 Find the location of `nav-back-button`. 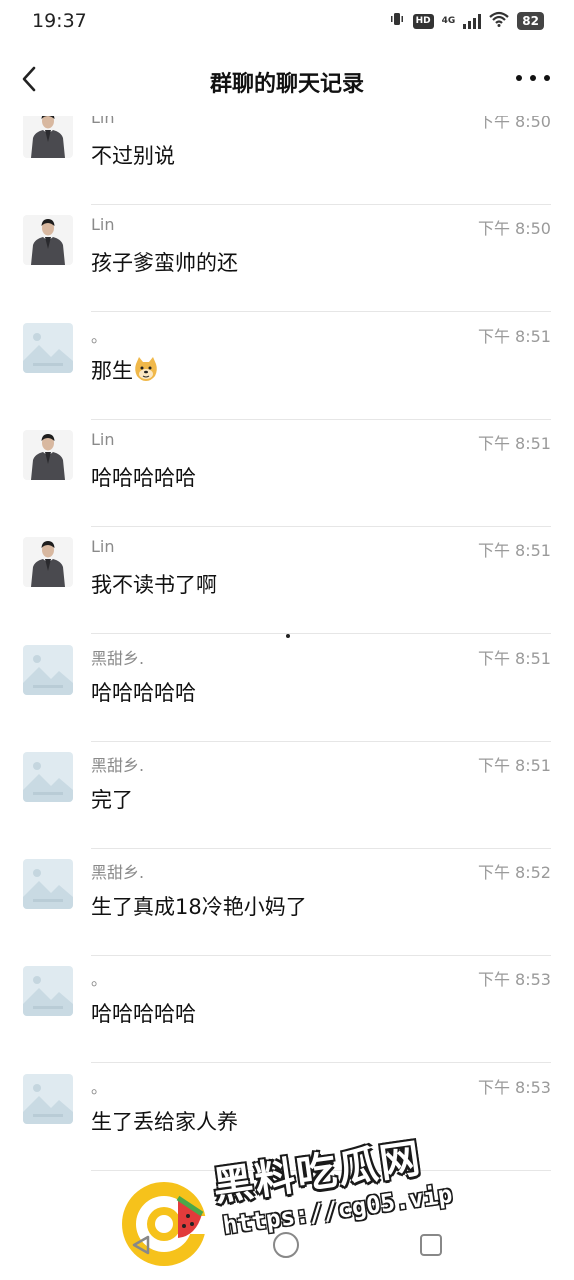

nav-back-button is located at coordinates (141, 1247).